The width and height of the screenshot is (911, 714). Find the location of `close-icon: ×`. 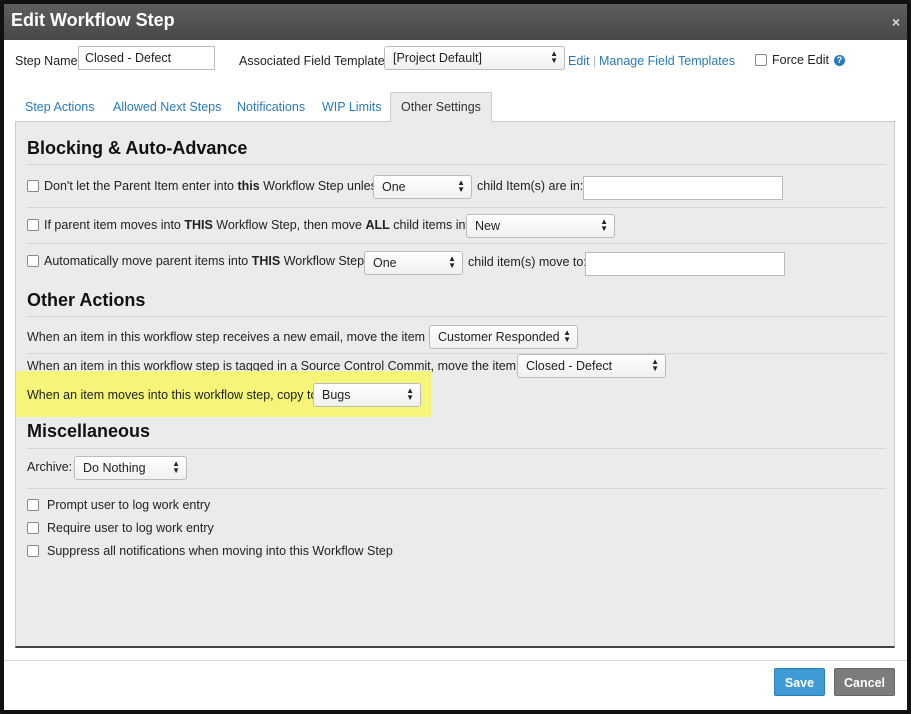

close-icon: × is located at coordinates (896, 22).